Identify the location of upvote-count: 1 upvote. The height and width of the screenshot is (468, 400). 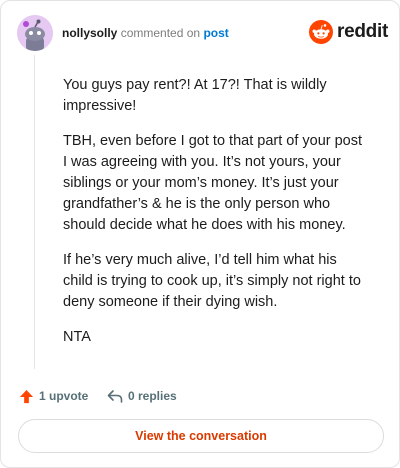
(64, 396).